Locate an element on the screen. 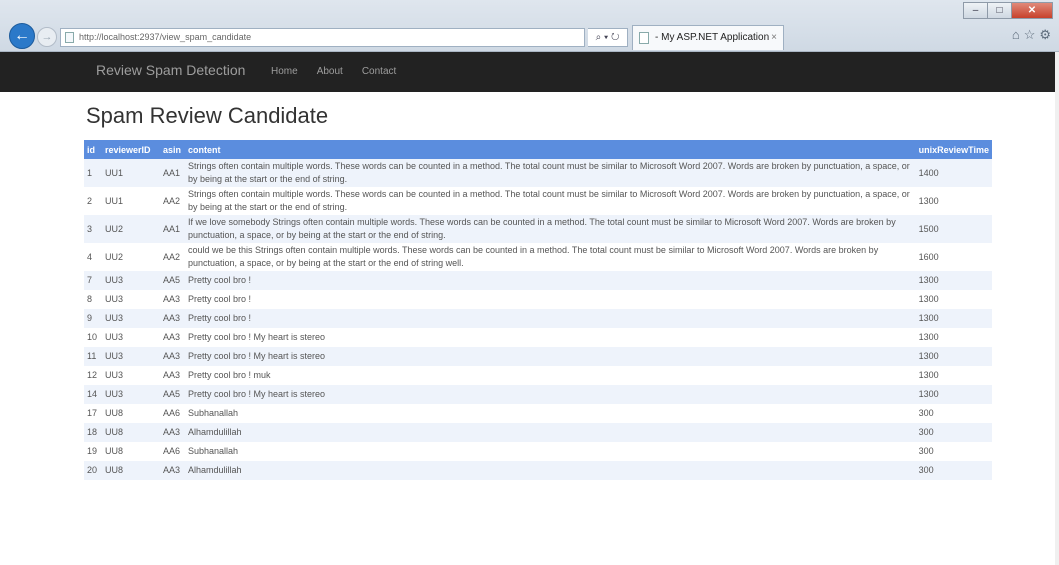 The image size is (1059, 565). table-row: 17 UU8 AA6 Subhanallah 300 is located at coordinates (538, 413).